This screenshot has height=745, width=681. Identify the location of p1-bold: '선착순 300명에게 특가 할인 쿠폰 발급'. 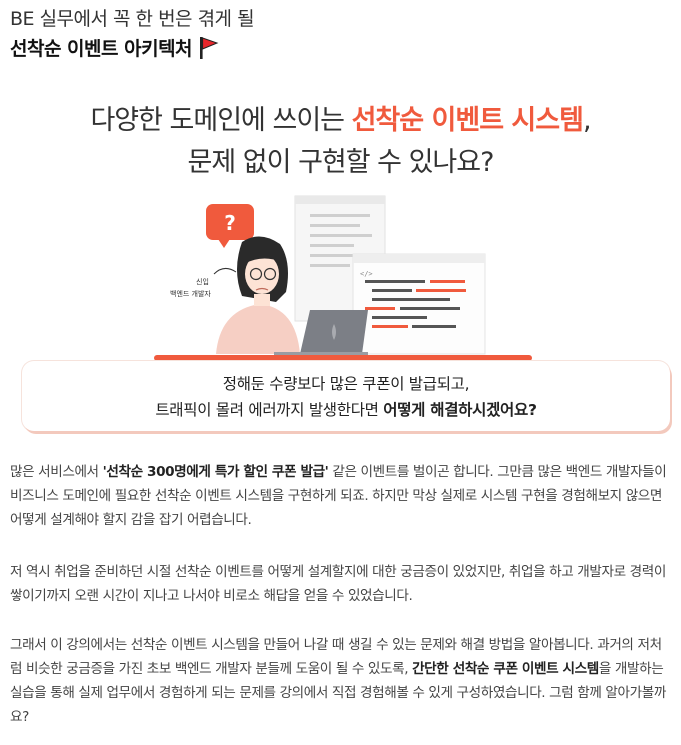
(215, 472).